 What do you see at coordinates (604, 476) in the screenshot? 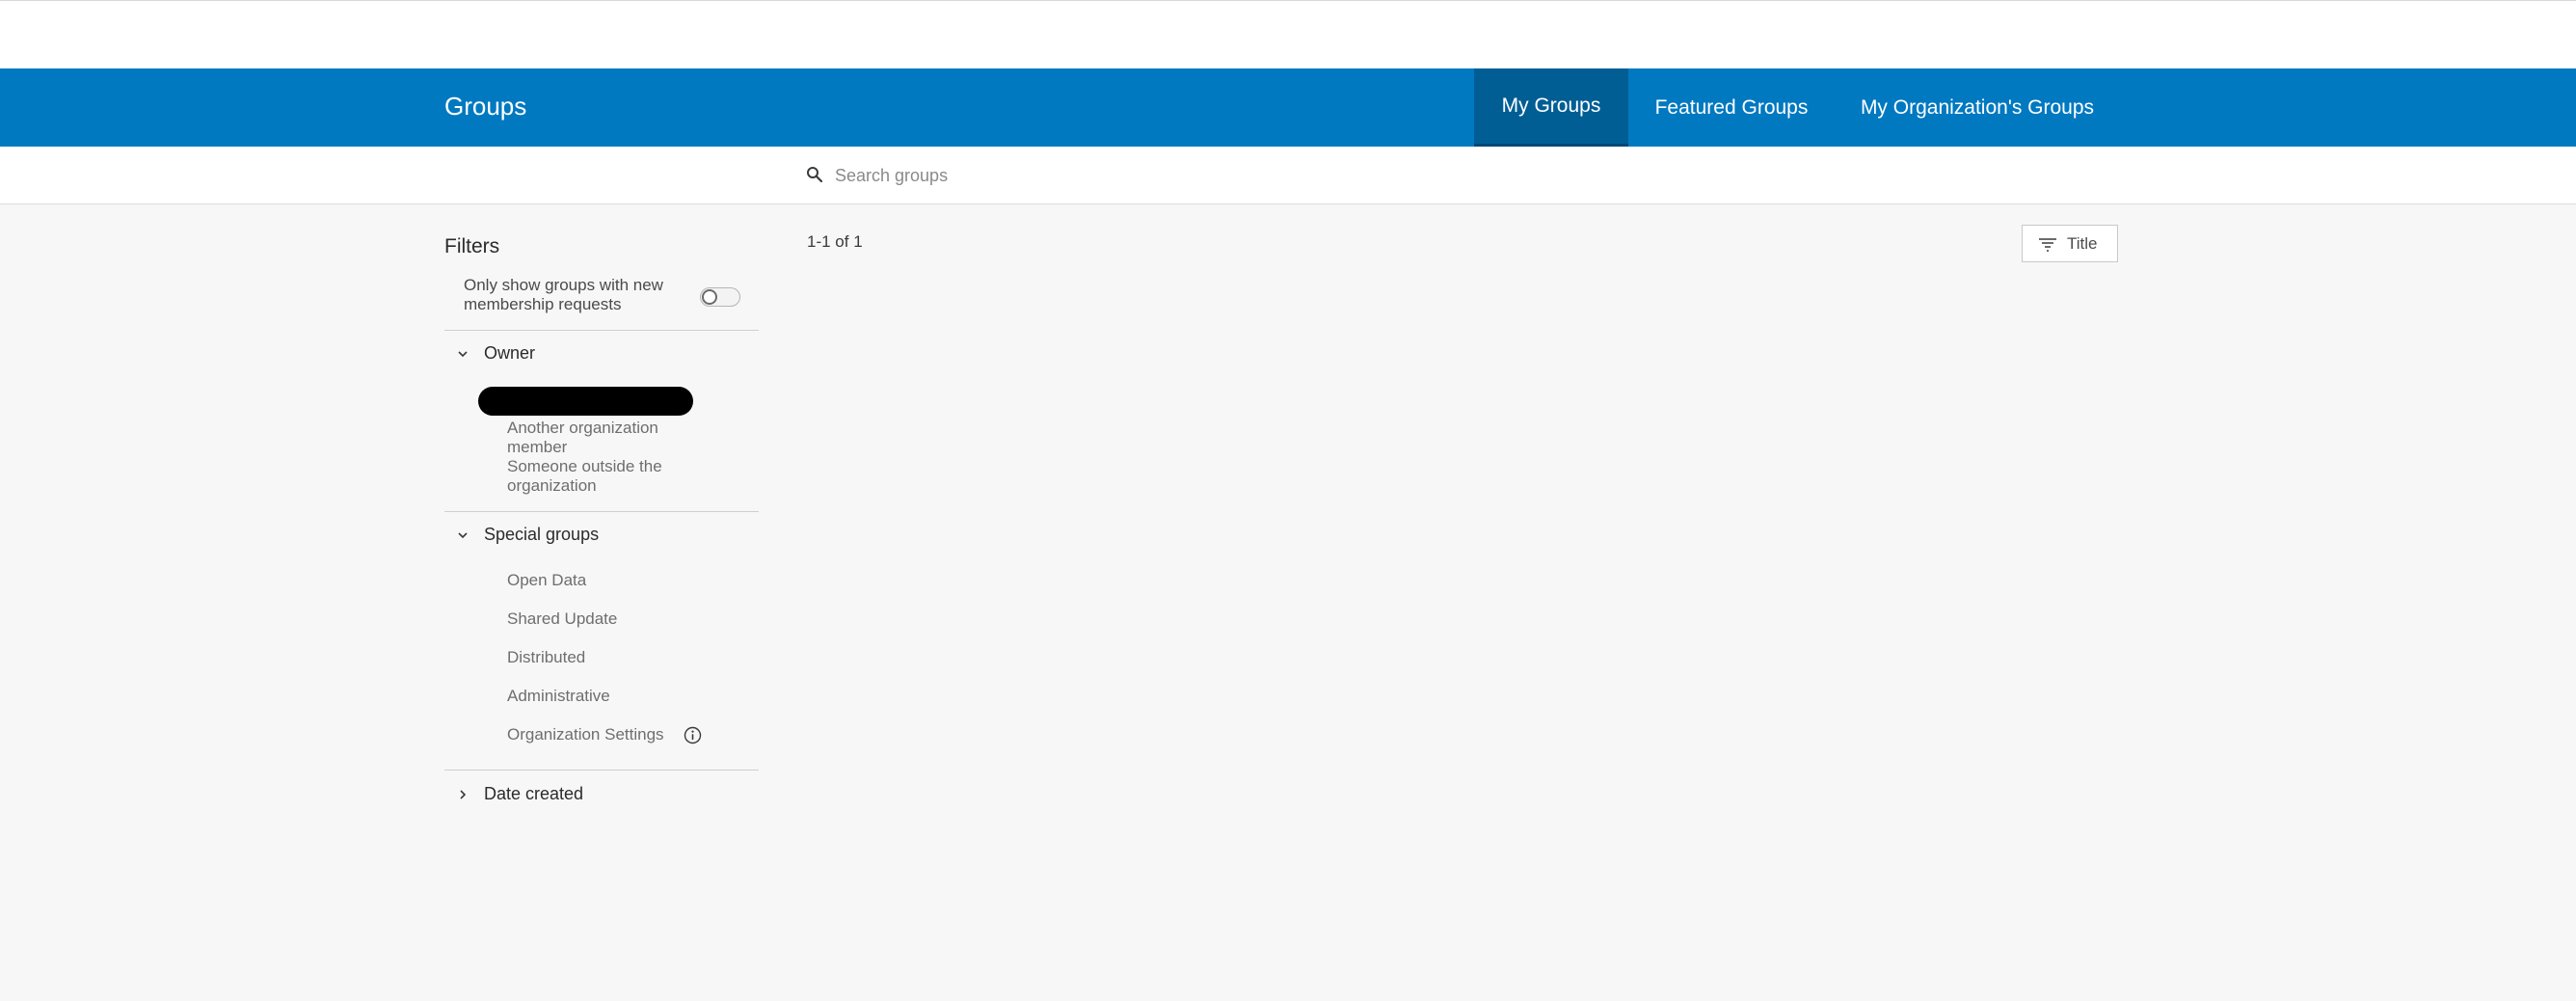
I see `owner-option-outside-org: Someone outside the organization` at bounding box center [604, 476].